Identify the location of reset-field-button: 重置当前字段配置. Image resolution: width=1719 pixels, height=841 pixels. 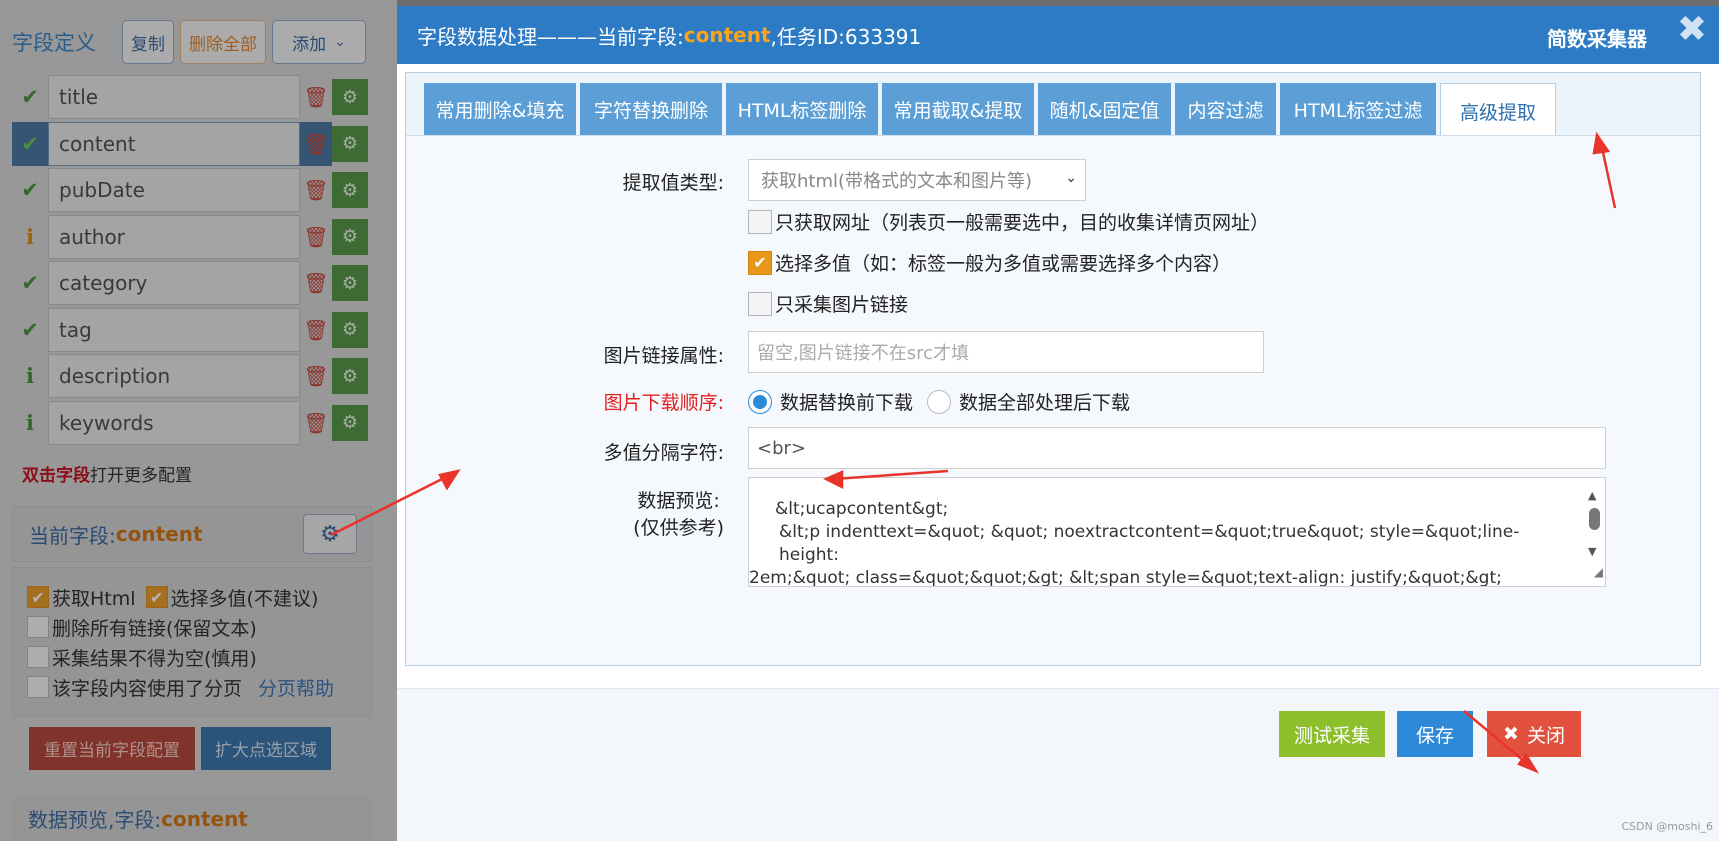
(112, 748).